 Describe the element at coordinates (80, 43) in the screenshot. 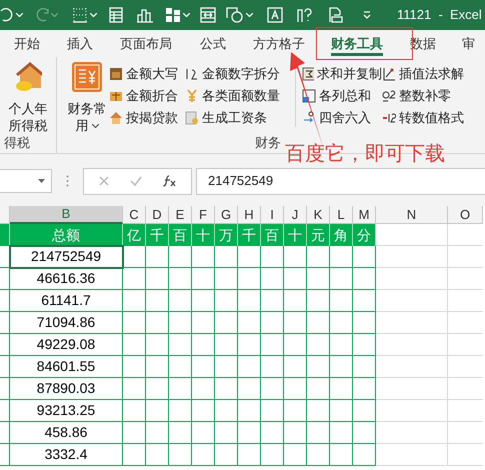

I see `ribbon-tab: 插入` at that location.